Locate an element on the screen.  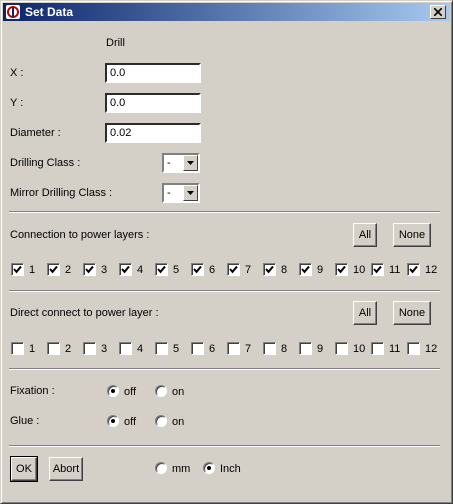
connection-layer-10-checkbox is located at coordinates (341, 269).